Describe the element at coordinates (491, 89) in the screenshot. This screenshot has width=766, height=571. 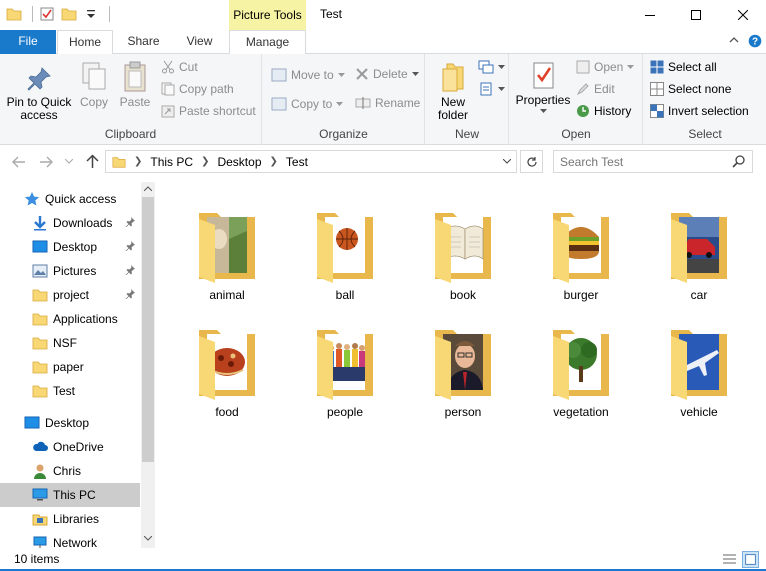
I see `easy-access-button` at that location.